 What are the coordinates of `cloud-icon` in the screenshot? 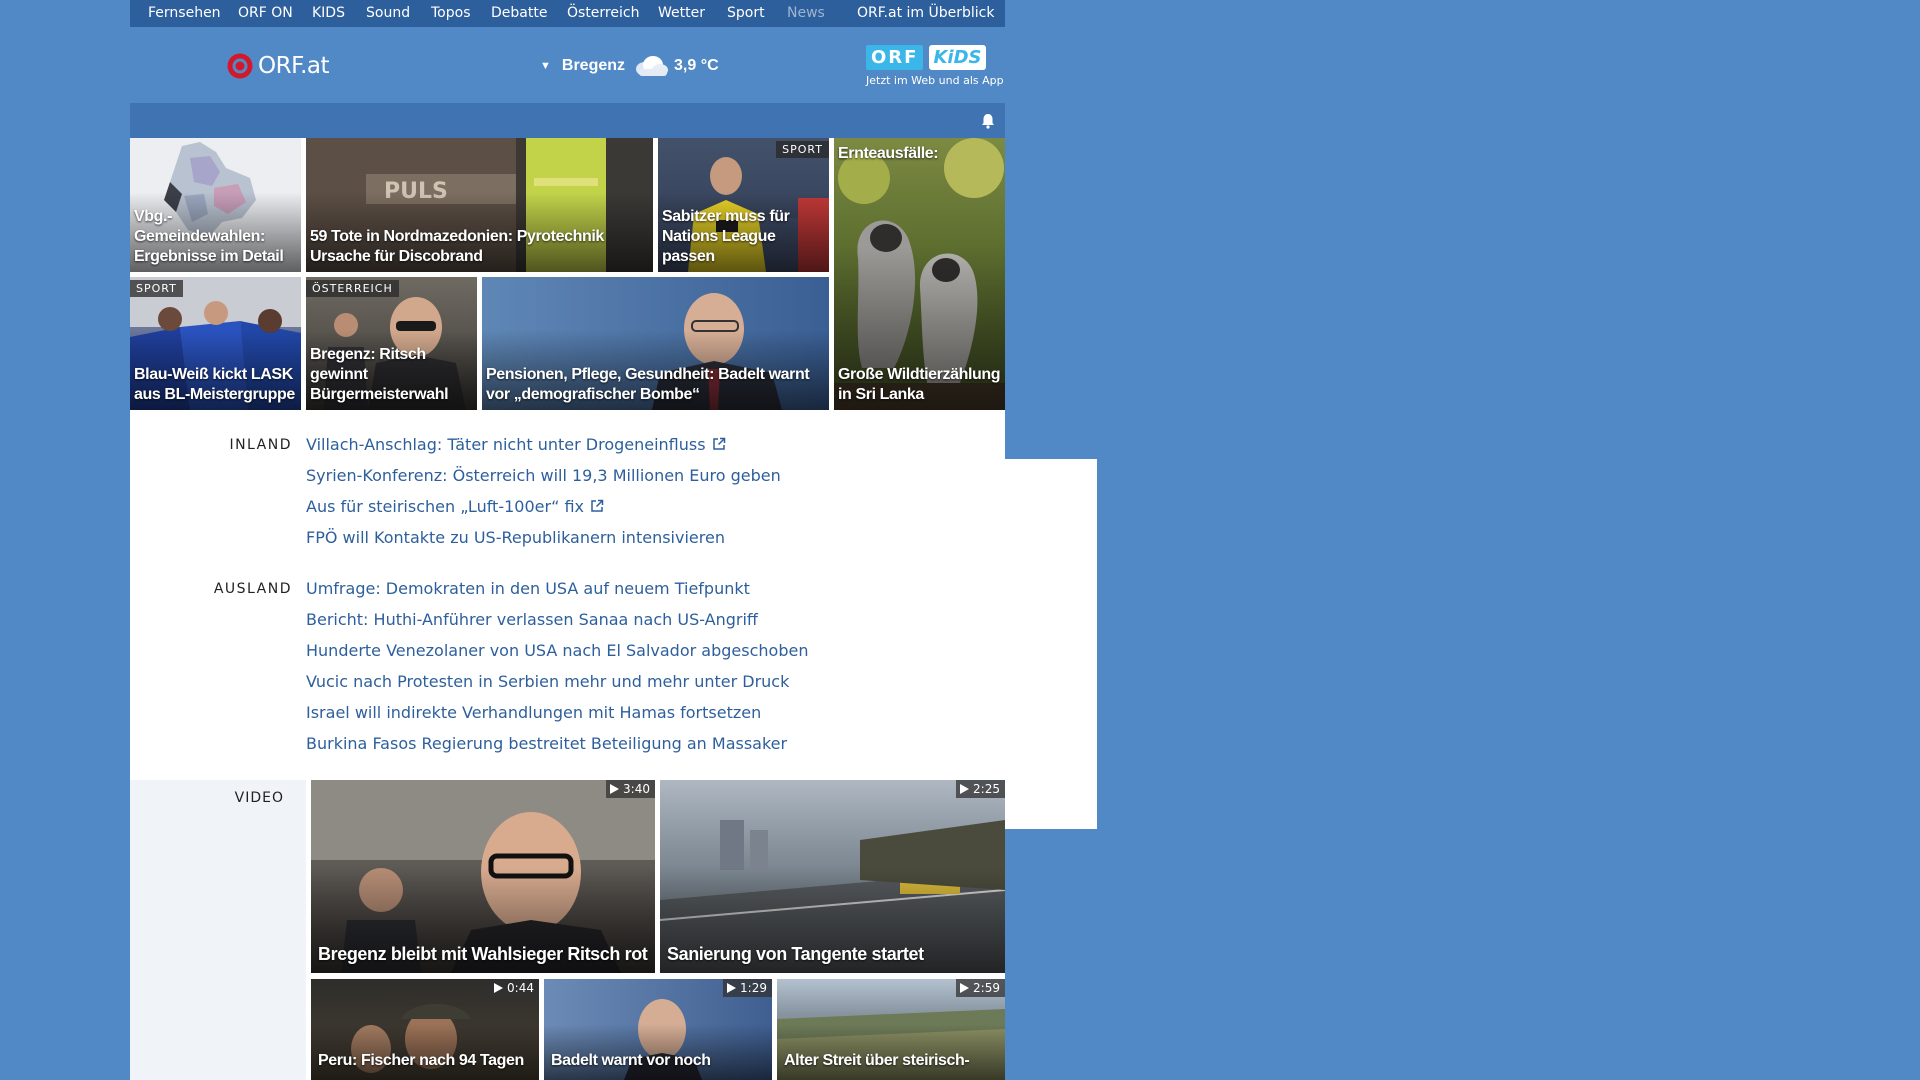 It's located at (652, 66).